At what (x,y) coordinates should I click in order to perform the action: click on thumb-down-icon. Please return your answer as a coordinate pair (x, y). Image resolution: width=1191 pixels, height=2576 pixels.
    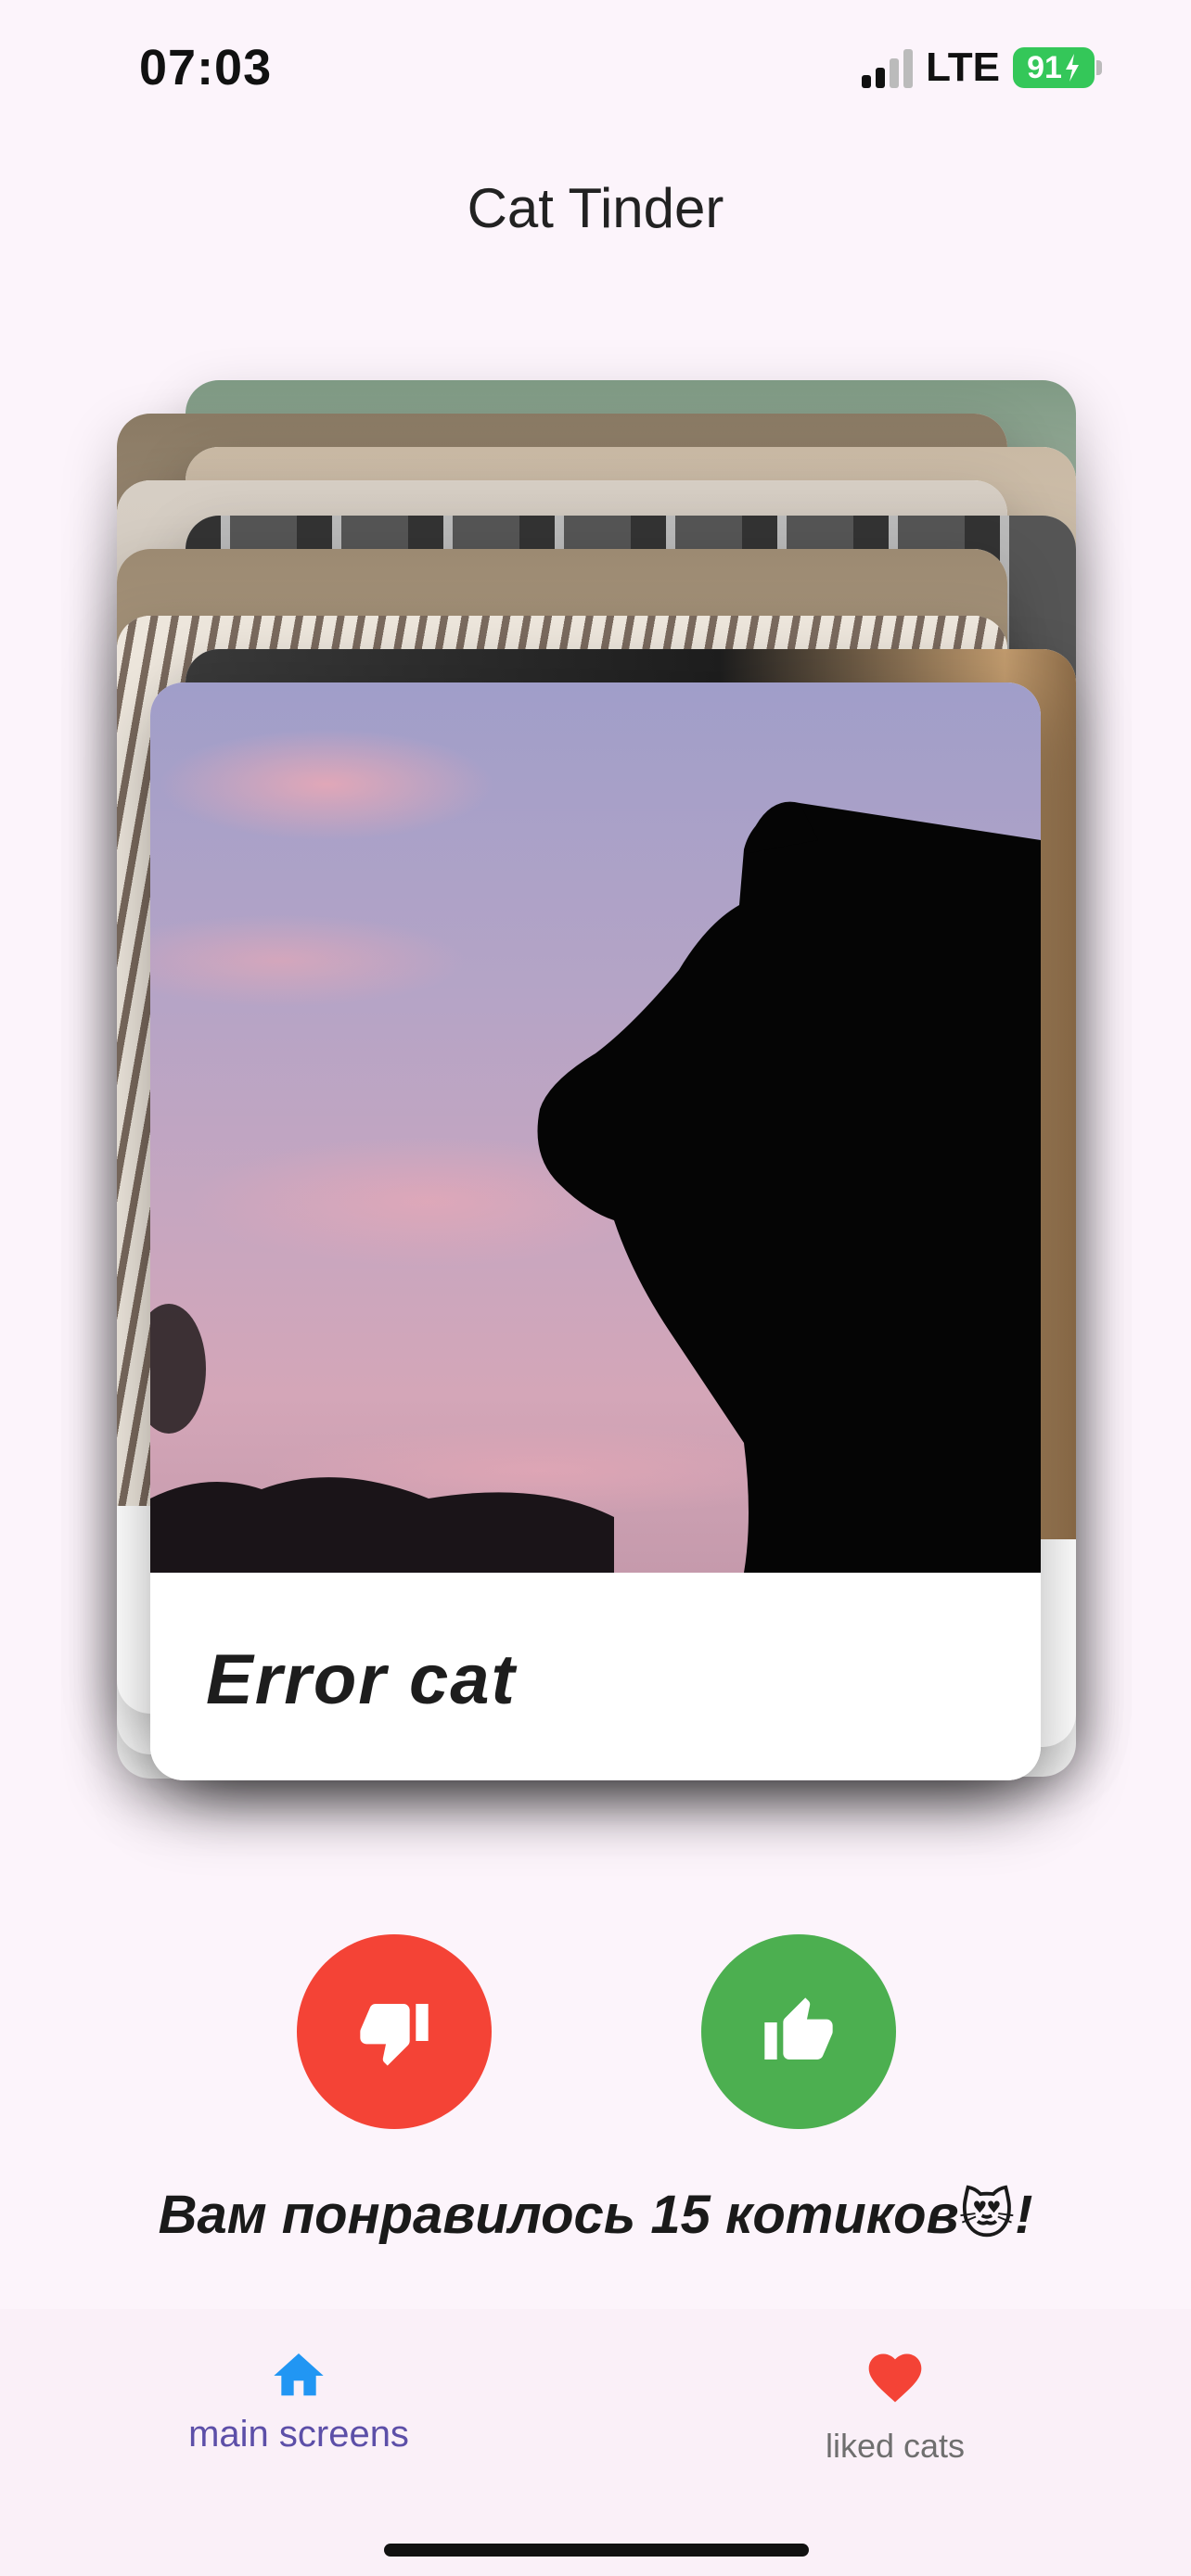
    Looking at the image, I should click on (394, 2035).